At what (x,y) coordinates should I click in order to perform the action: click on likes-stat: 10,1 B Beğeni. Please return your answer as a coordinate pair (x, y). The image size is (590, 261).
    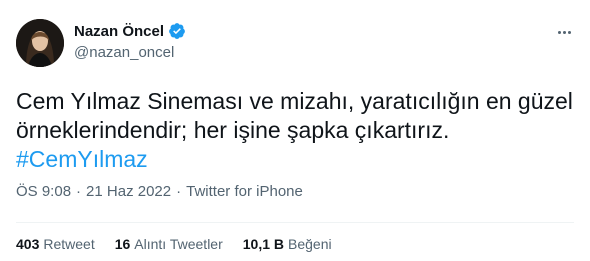
    Looking at the image, I should click on (287, 244).